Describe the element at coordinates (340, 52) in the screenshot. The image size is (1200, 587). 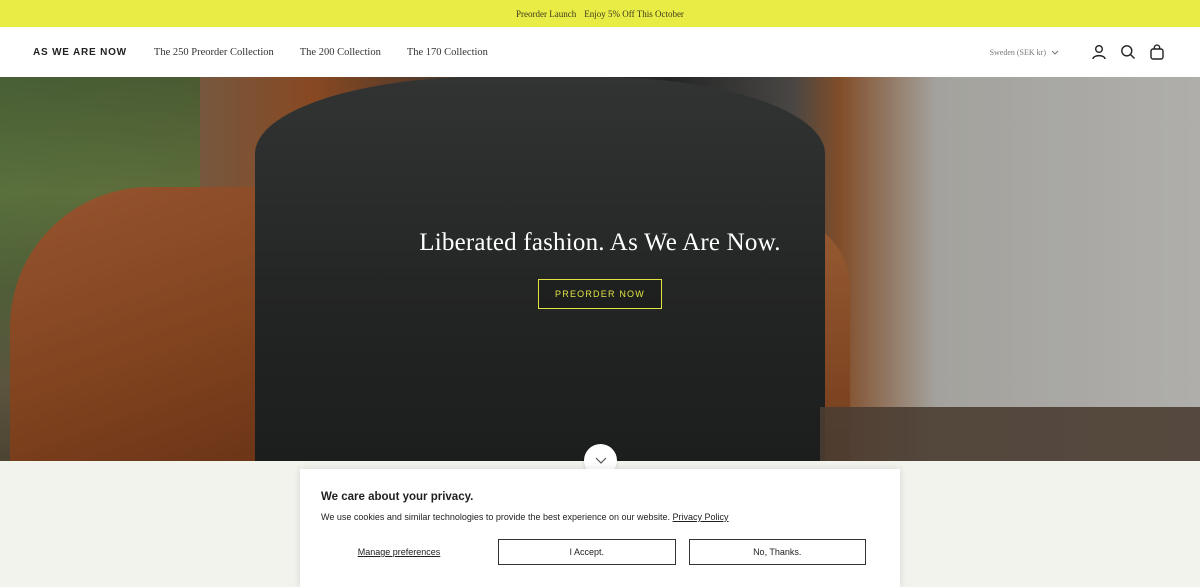
I see `nav-link-200-collection: The 200 Collection` at that location.